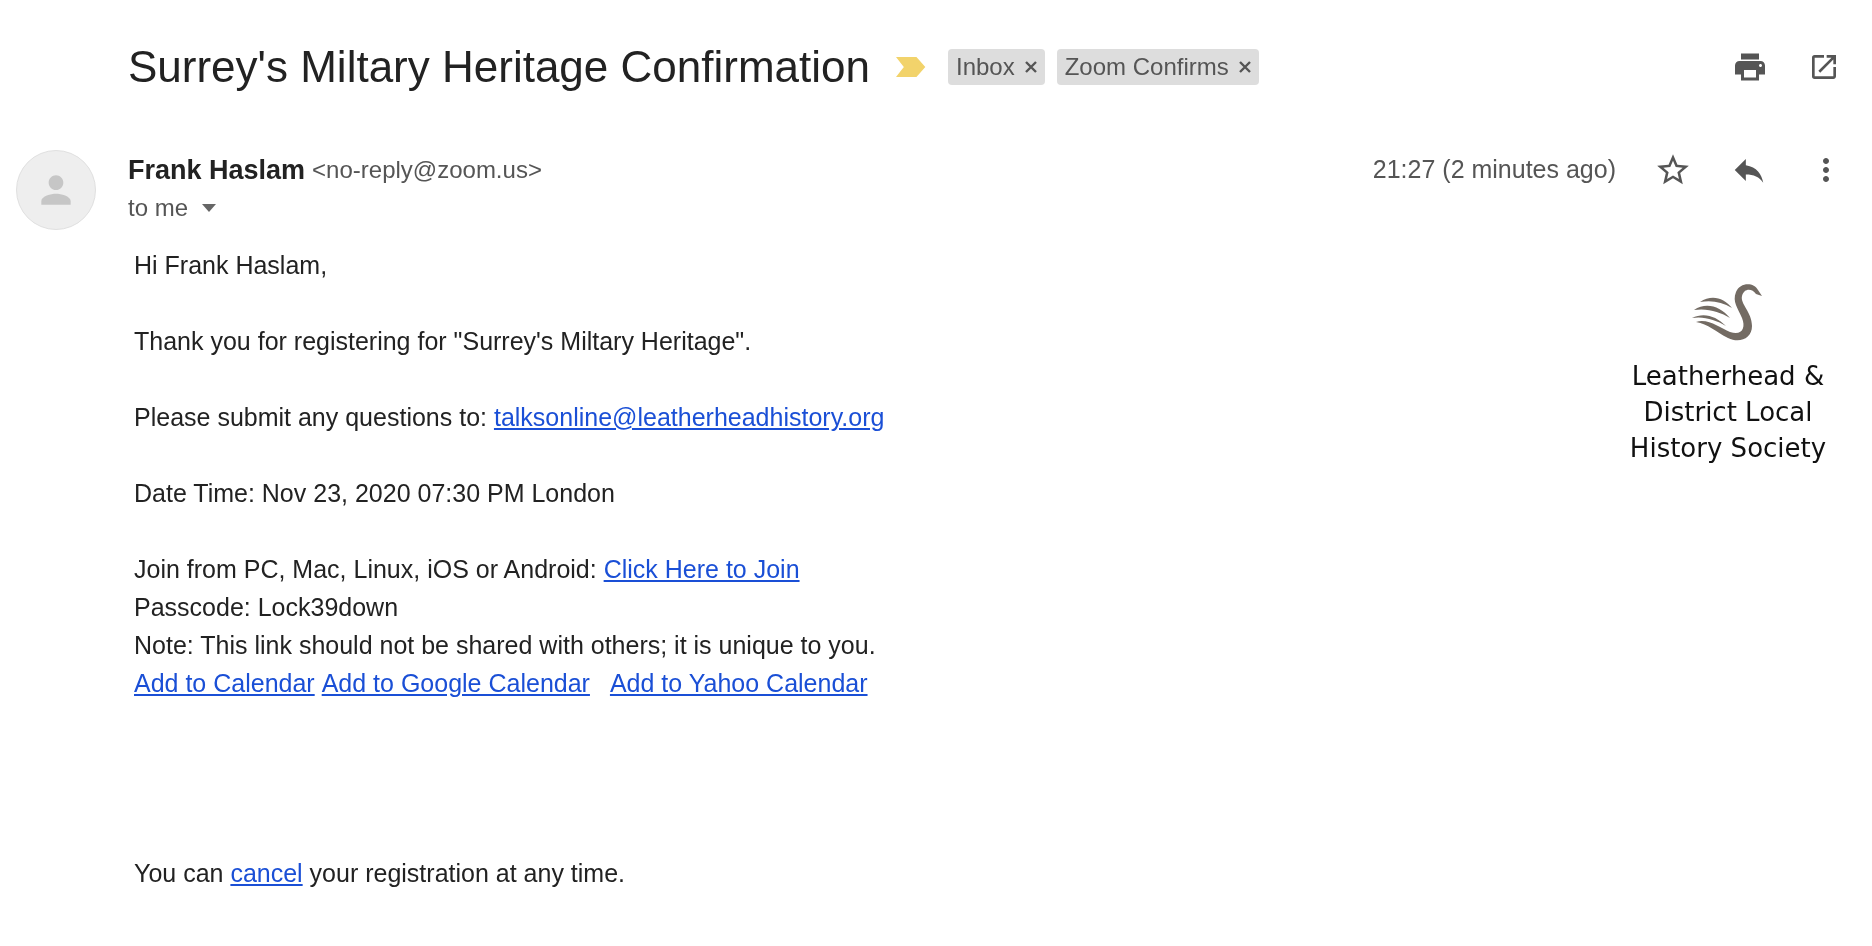 Image resolution: width=1872 pixels, height=946 pixels. Describe the element at coordinates (1494, 170) in the screenshot. I see `timestamp: 21:27 (2 minutes ago)` at that location.